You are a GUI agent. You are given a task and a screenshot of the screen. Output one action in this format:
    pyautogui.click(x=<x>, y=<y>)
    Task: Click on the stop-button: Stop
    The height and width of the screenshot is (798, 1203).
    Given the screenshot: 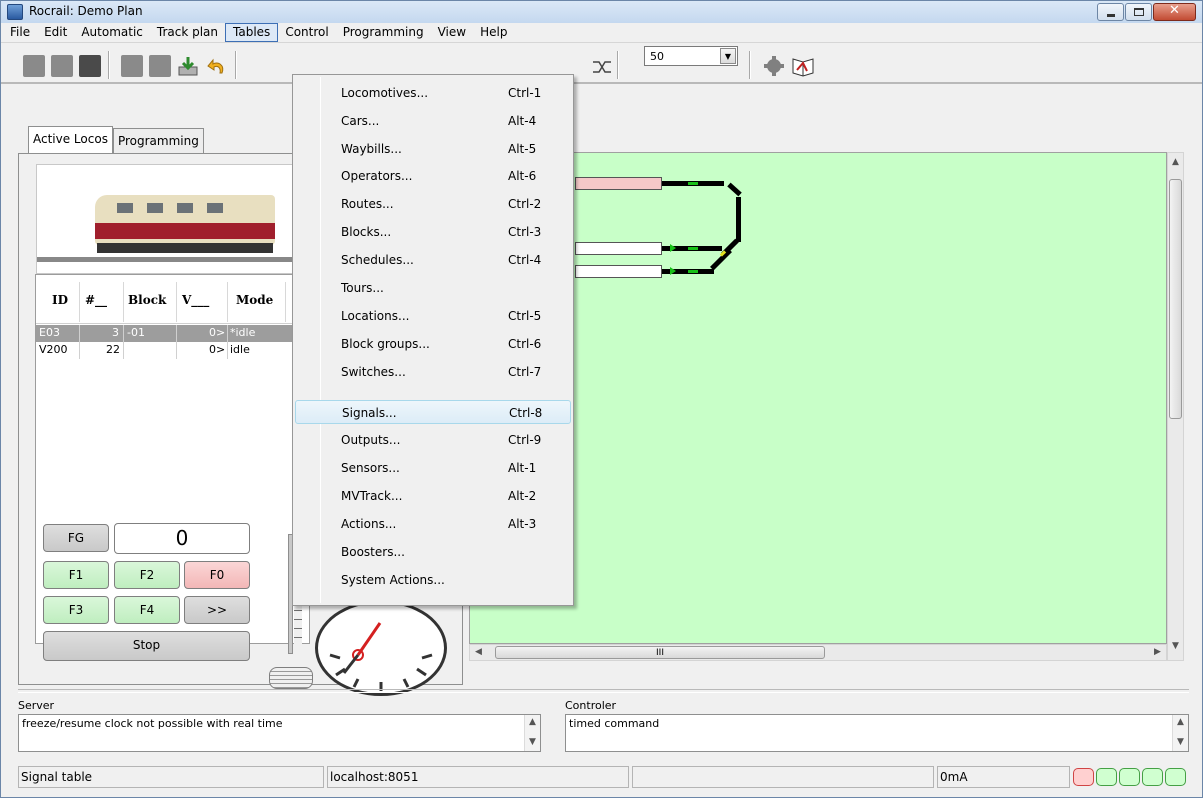 What is the action you would take?
    pyautogui.click(x=146, y=646)
    